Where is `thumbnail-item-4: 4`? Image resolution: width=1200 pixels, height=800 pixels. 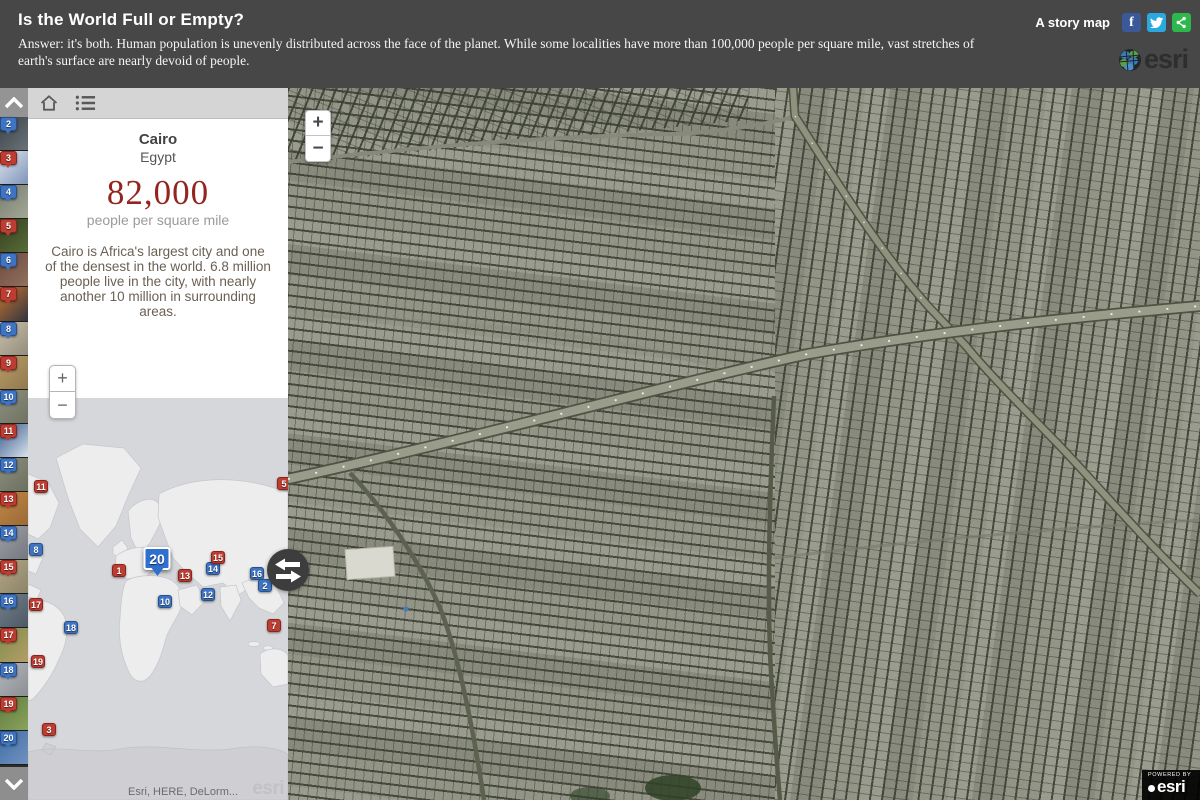 thumbnail-item-4: 4 is located at coordinates (14, 202).